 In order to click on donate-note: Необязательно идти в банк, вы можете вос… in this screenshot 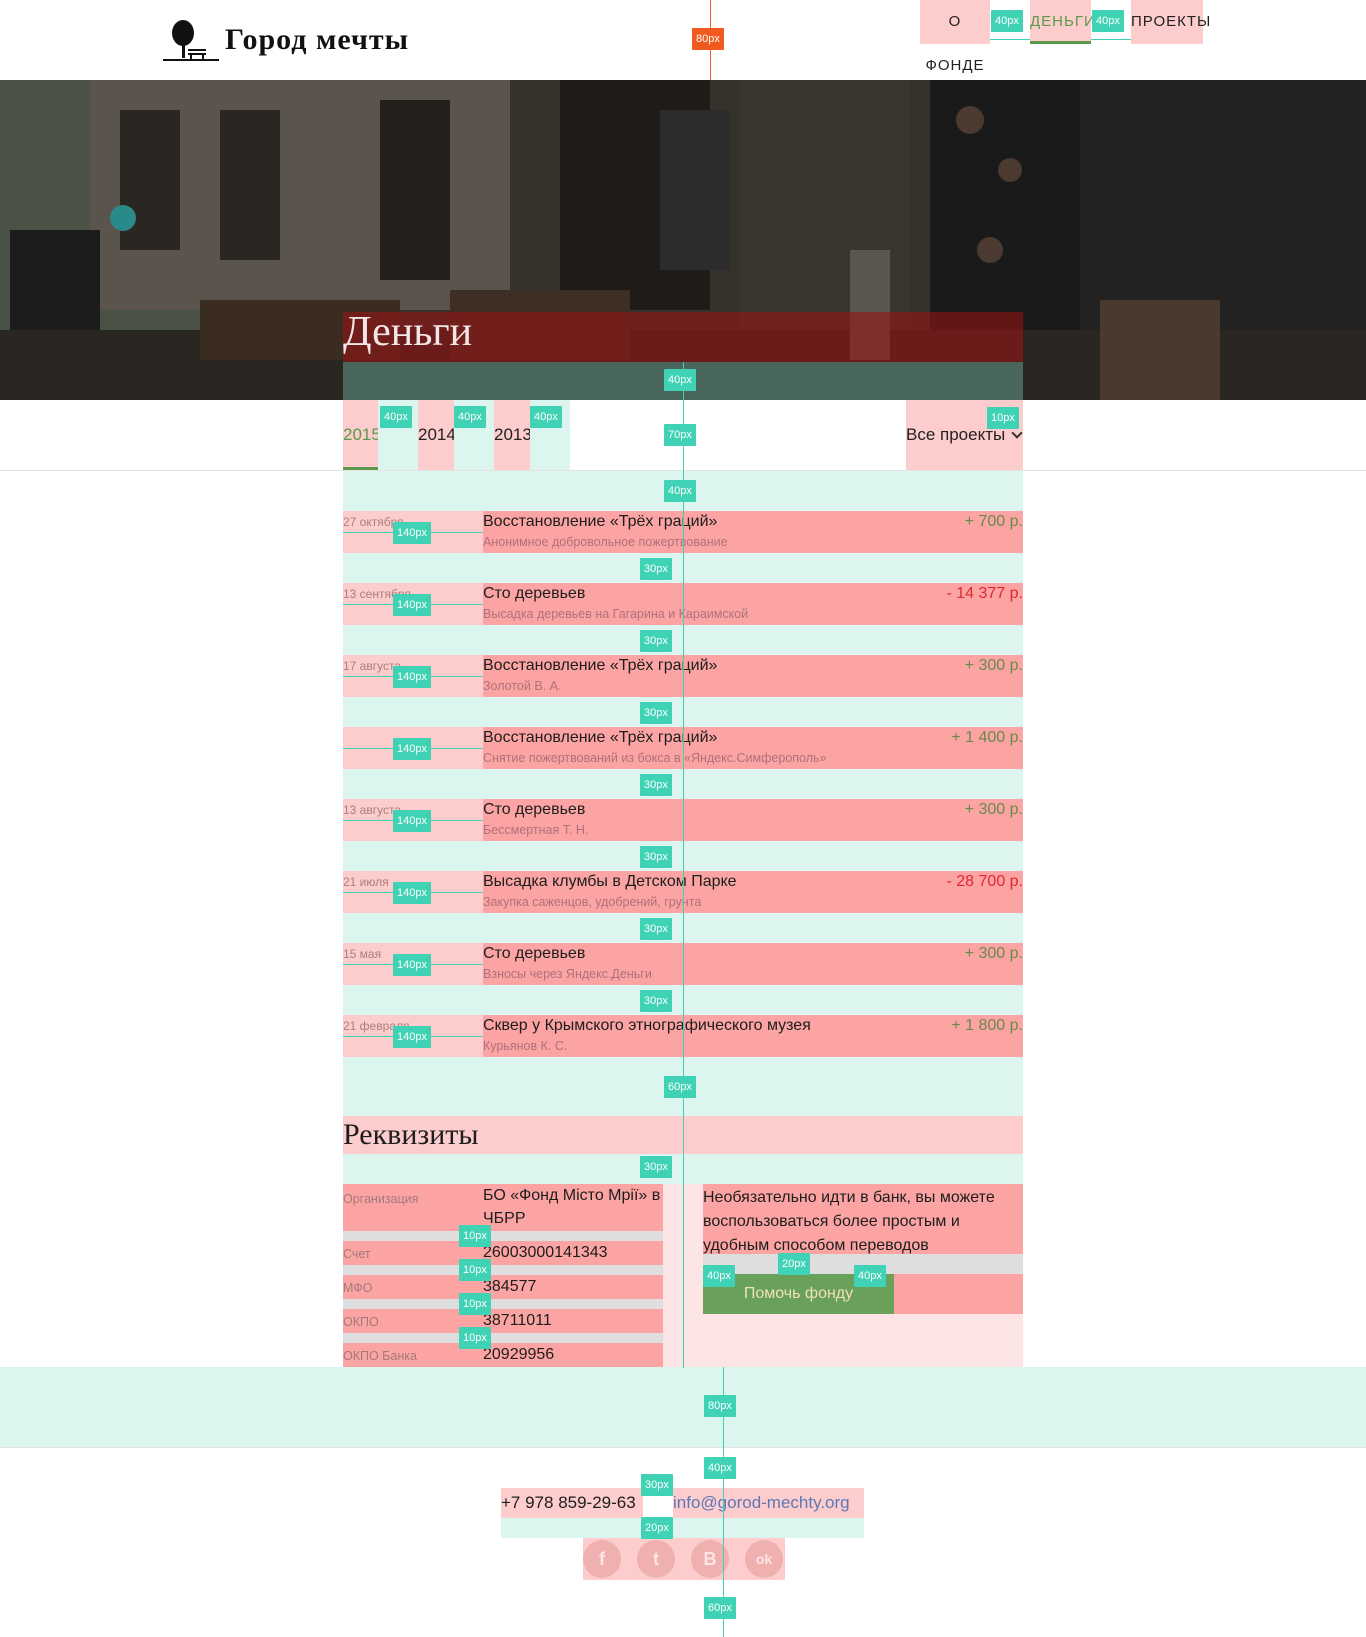, I will do `click(863, 1219)`.